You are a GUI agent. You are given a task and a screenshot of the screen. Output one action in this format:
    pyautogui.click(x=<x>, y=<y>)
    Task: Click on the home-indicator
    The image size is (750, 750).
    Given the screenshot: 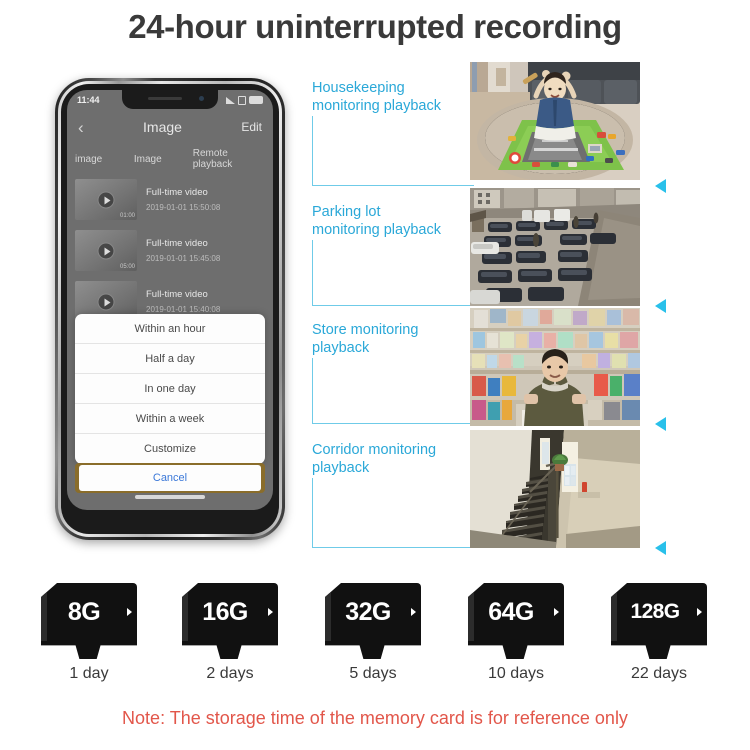 What is the action you would take?
    pyautogui.click(x=170, y=497)
    